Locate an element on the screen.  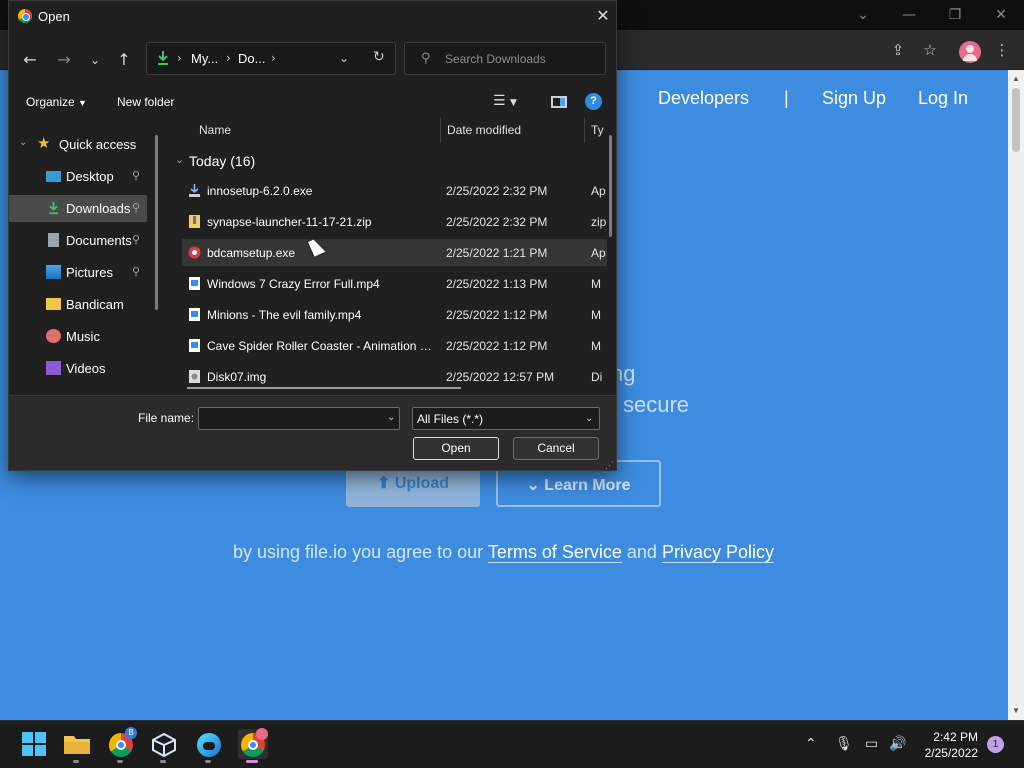
new-folder-button: New folder is located at coordinates (145, 102).